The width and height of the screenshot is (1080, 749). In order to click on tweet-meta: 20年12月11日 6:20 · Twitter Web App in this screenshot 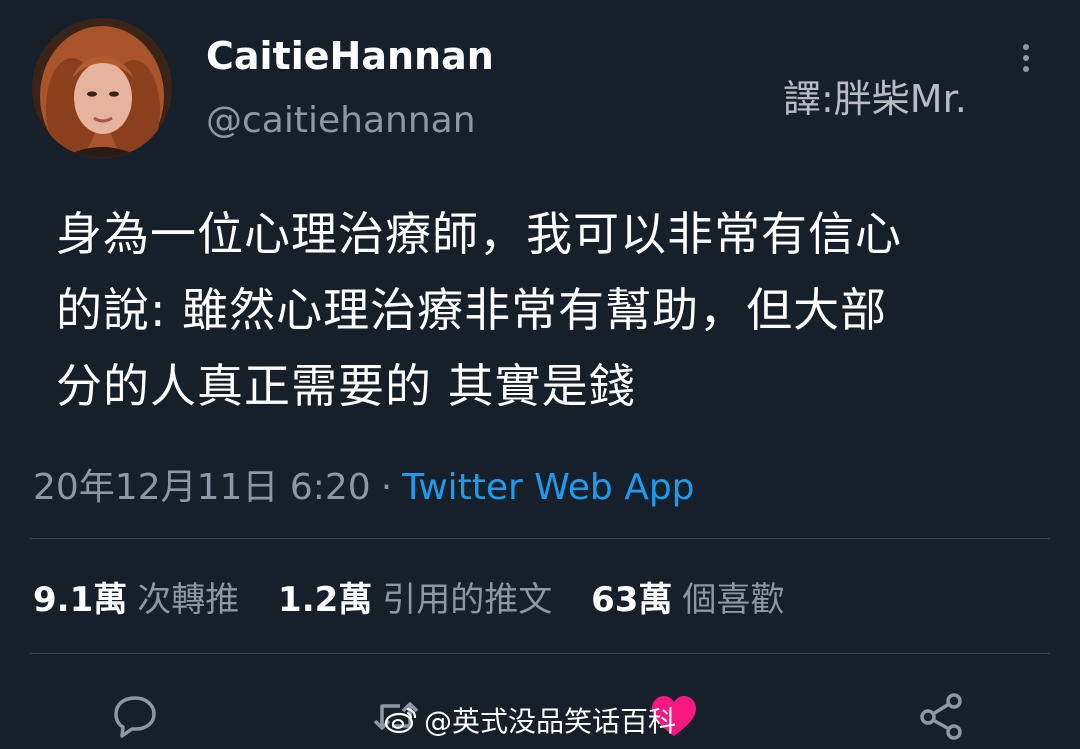, I will do `click(364, 484)`.